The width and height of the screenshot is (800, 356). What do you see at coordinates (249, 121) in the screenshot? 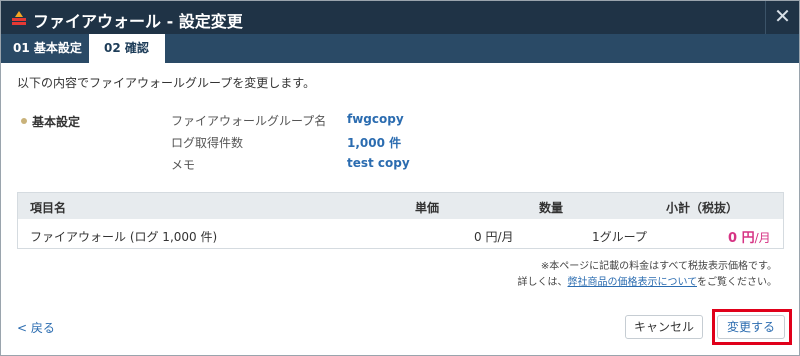
I see `label-group-name: ファイアウォールグループ名` at bounding box center [249, 121].